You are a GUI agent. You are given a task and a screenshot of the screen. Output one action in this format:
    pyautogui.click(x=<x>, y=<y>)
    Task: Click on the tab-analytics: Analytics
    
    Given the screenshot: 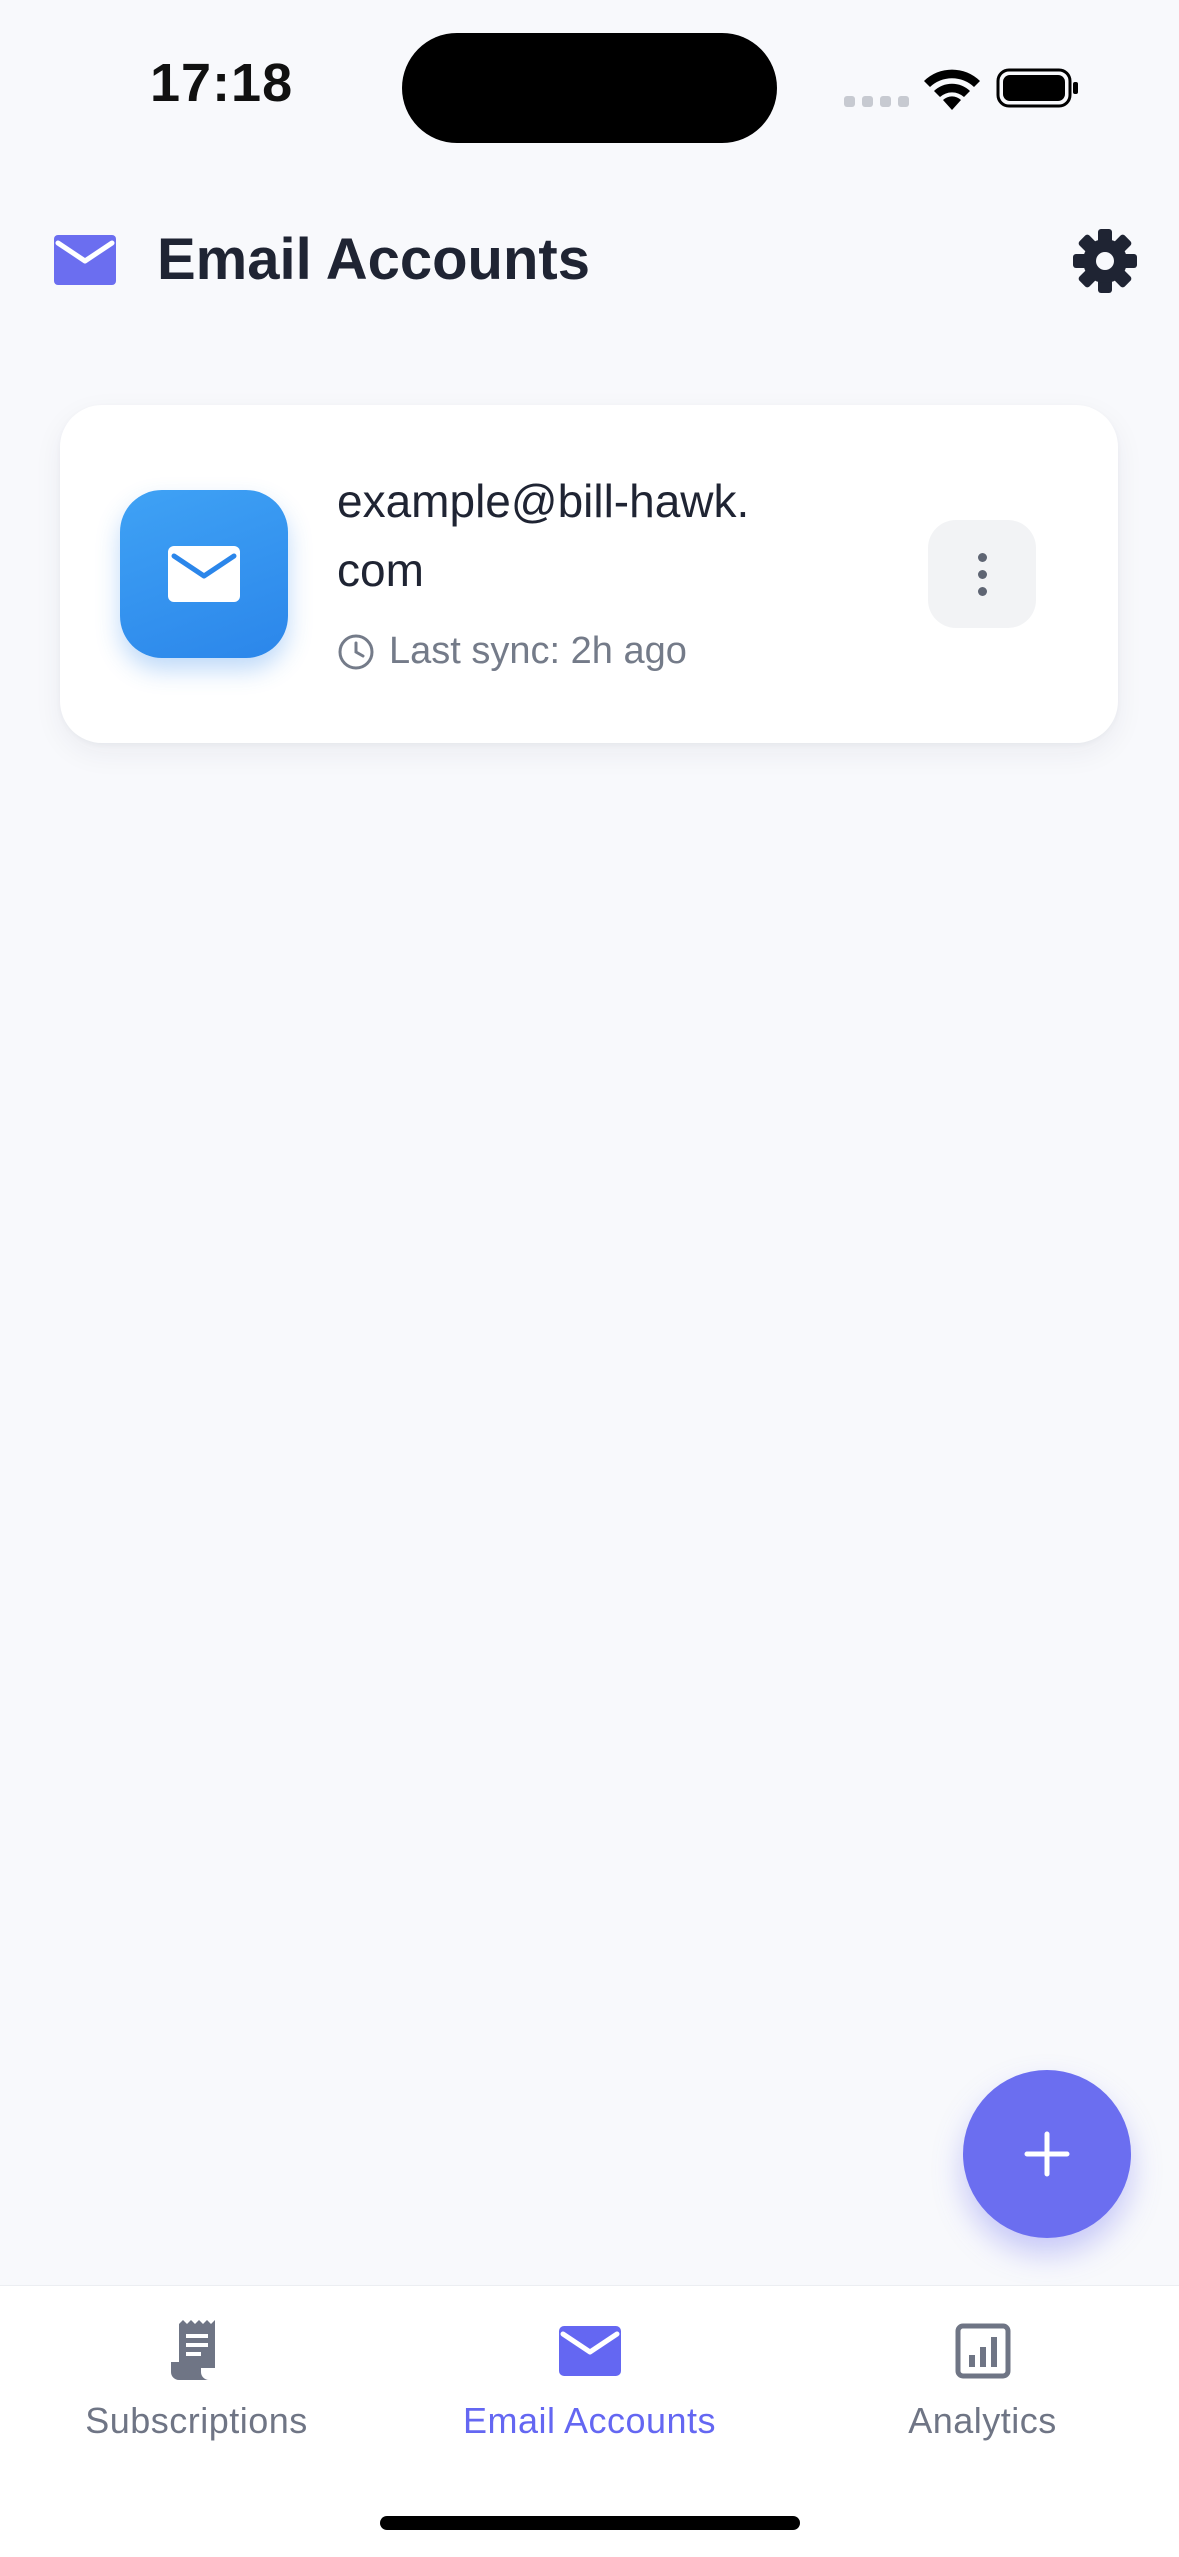 What is the action you would take?
    pyautogui.click(x=982, y=2376)
    